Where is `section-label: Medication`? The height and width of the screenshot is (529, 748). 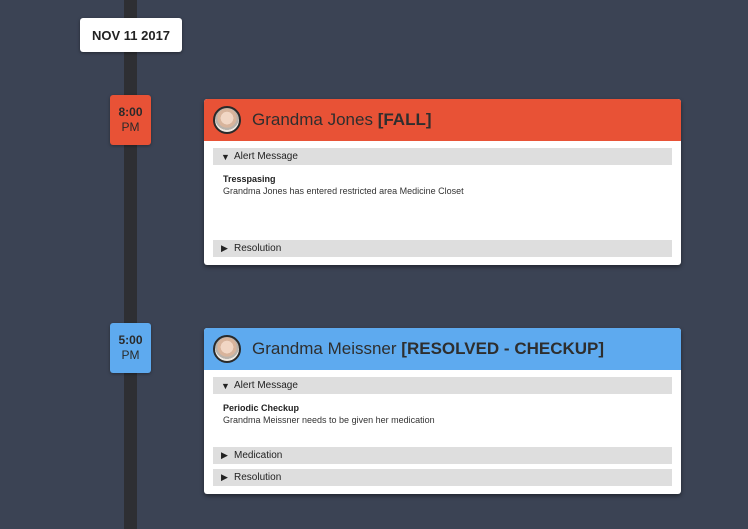
section-label: Medication is located at coordinates (258, 455).